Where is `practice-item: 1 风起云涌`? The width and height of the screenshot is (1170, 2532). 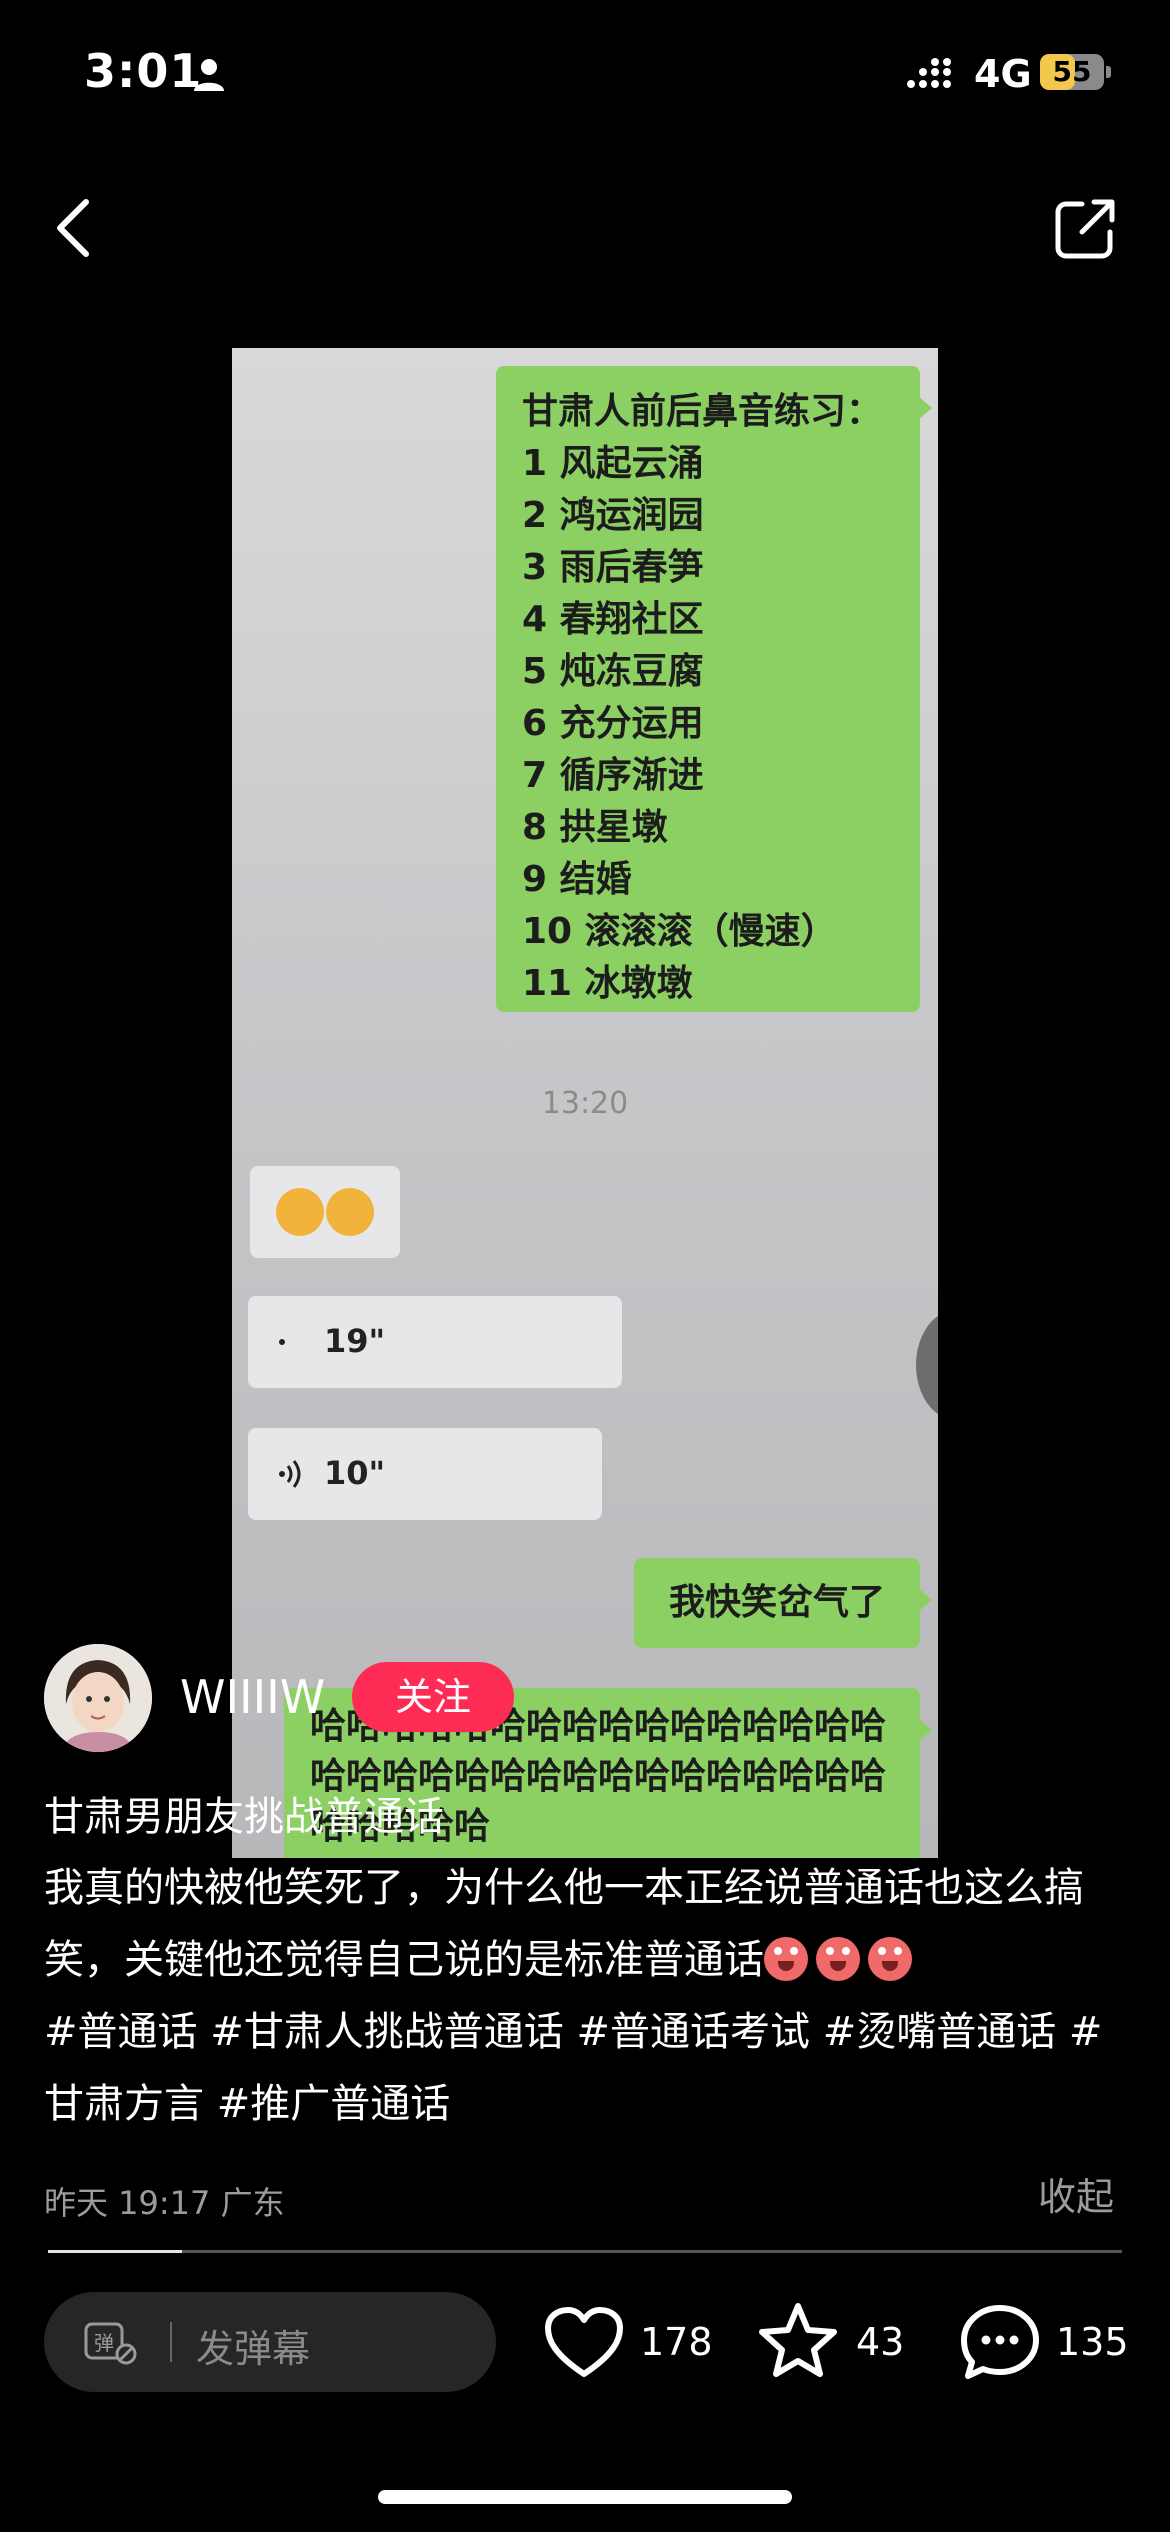
practice-item: 1 风起云涌 is located at coordinates (613, 463).